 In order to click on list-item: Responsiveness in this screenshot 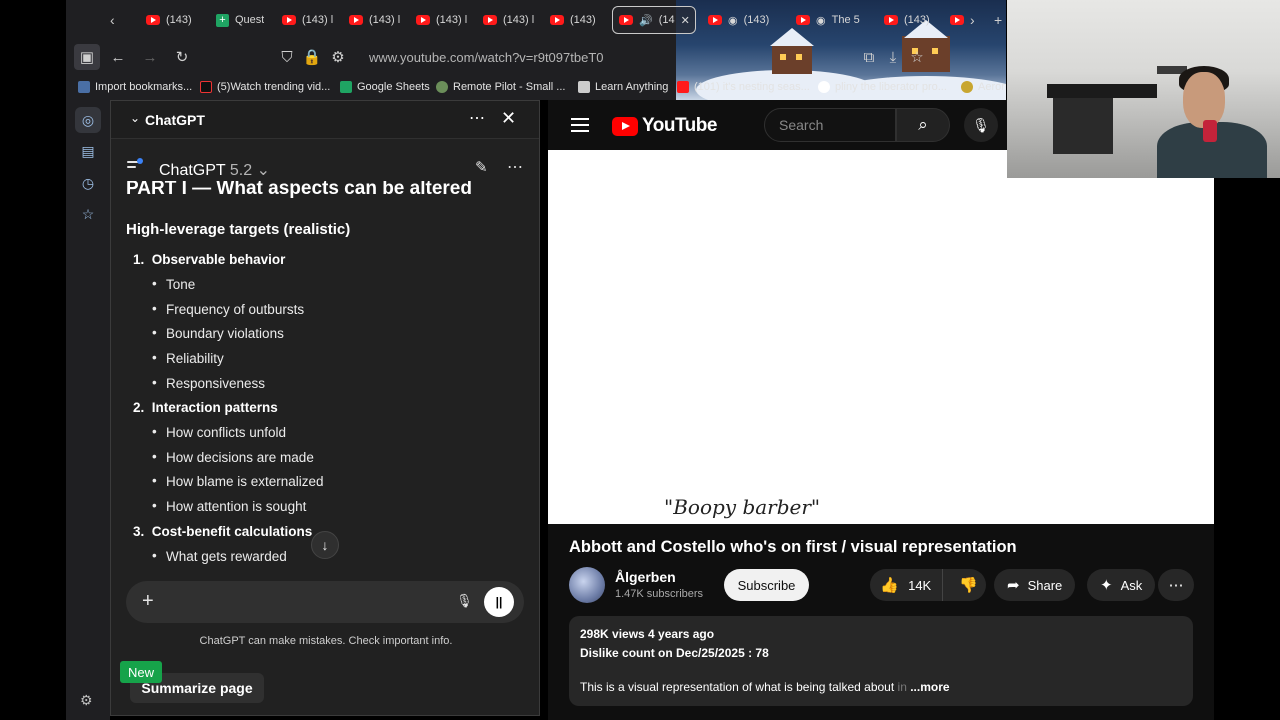, I will do `click(208, 383)`.